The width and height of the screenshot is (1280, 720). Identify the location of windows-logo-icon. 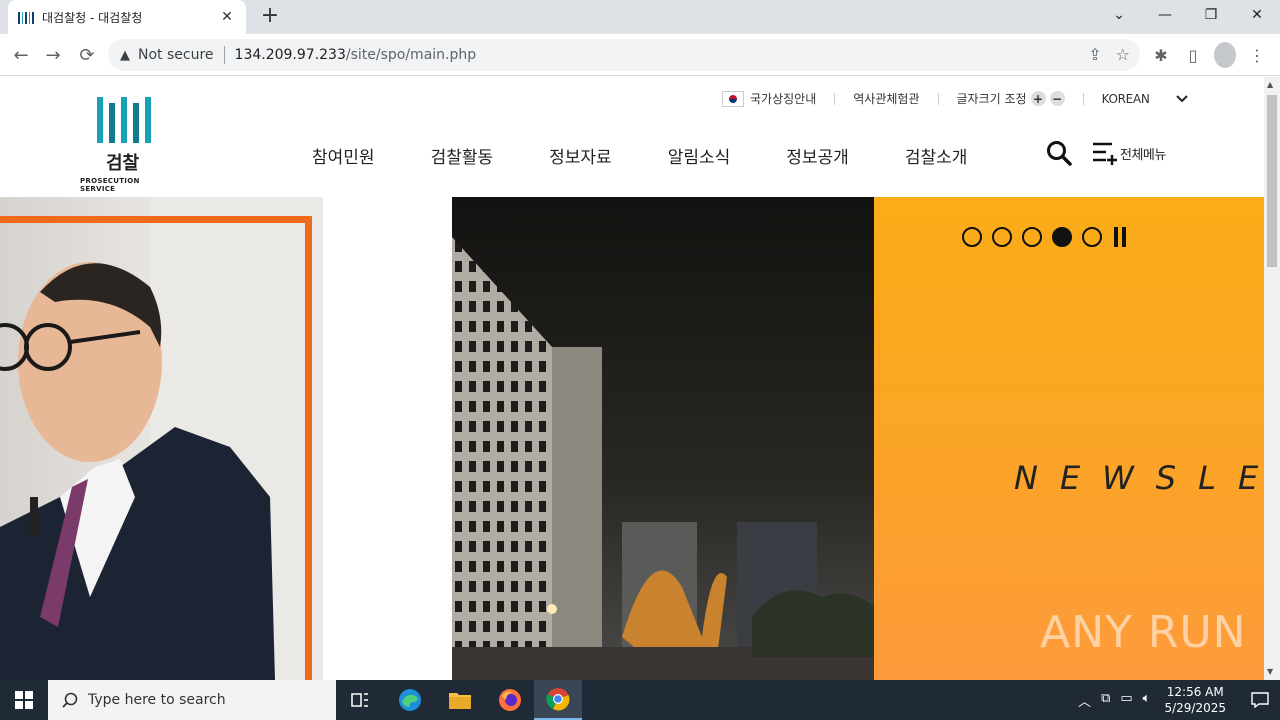
(24, 700).